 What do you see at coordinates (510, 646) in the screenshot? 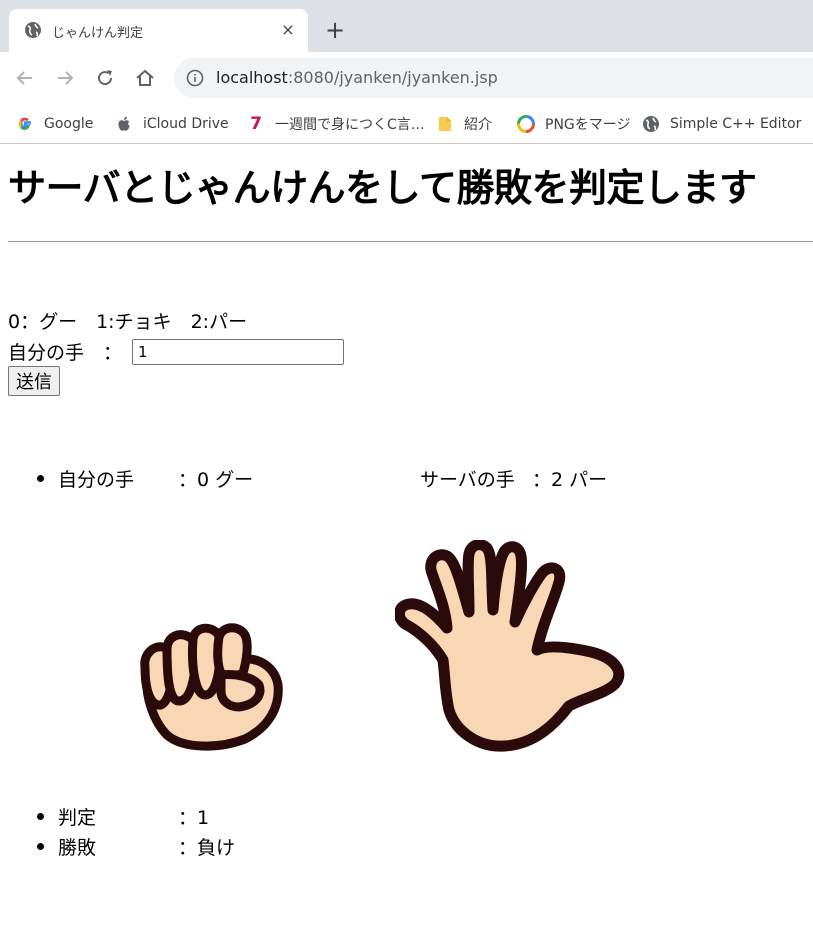
I see `paper-hand-image` at bounding box center [510, 646].